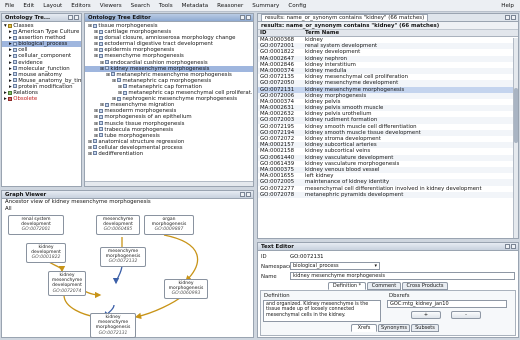  What do you see at coordinates (195, 6) in the screenshot?
I see `menu-metadata: Metadata` at bounding box center [195, 6].